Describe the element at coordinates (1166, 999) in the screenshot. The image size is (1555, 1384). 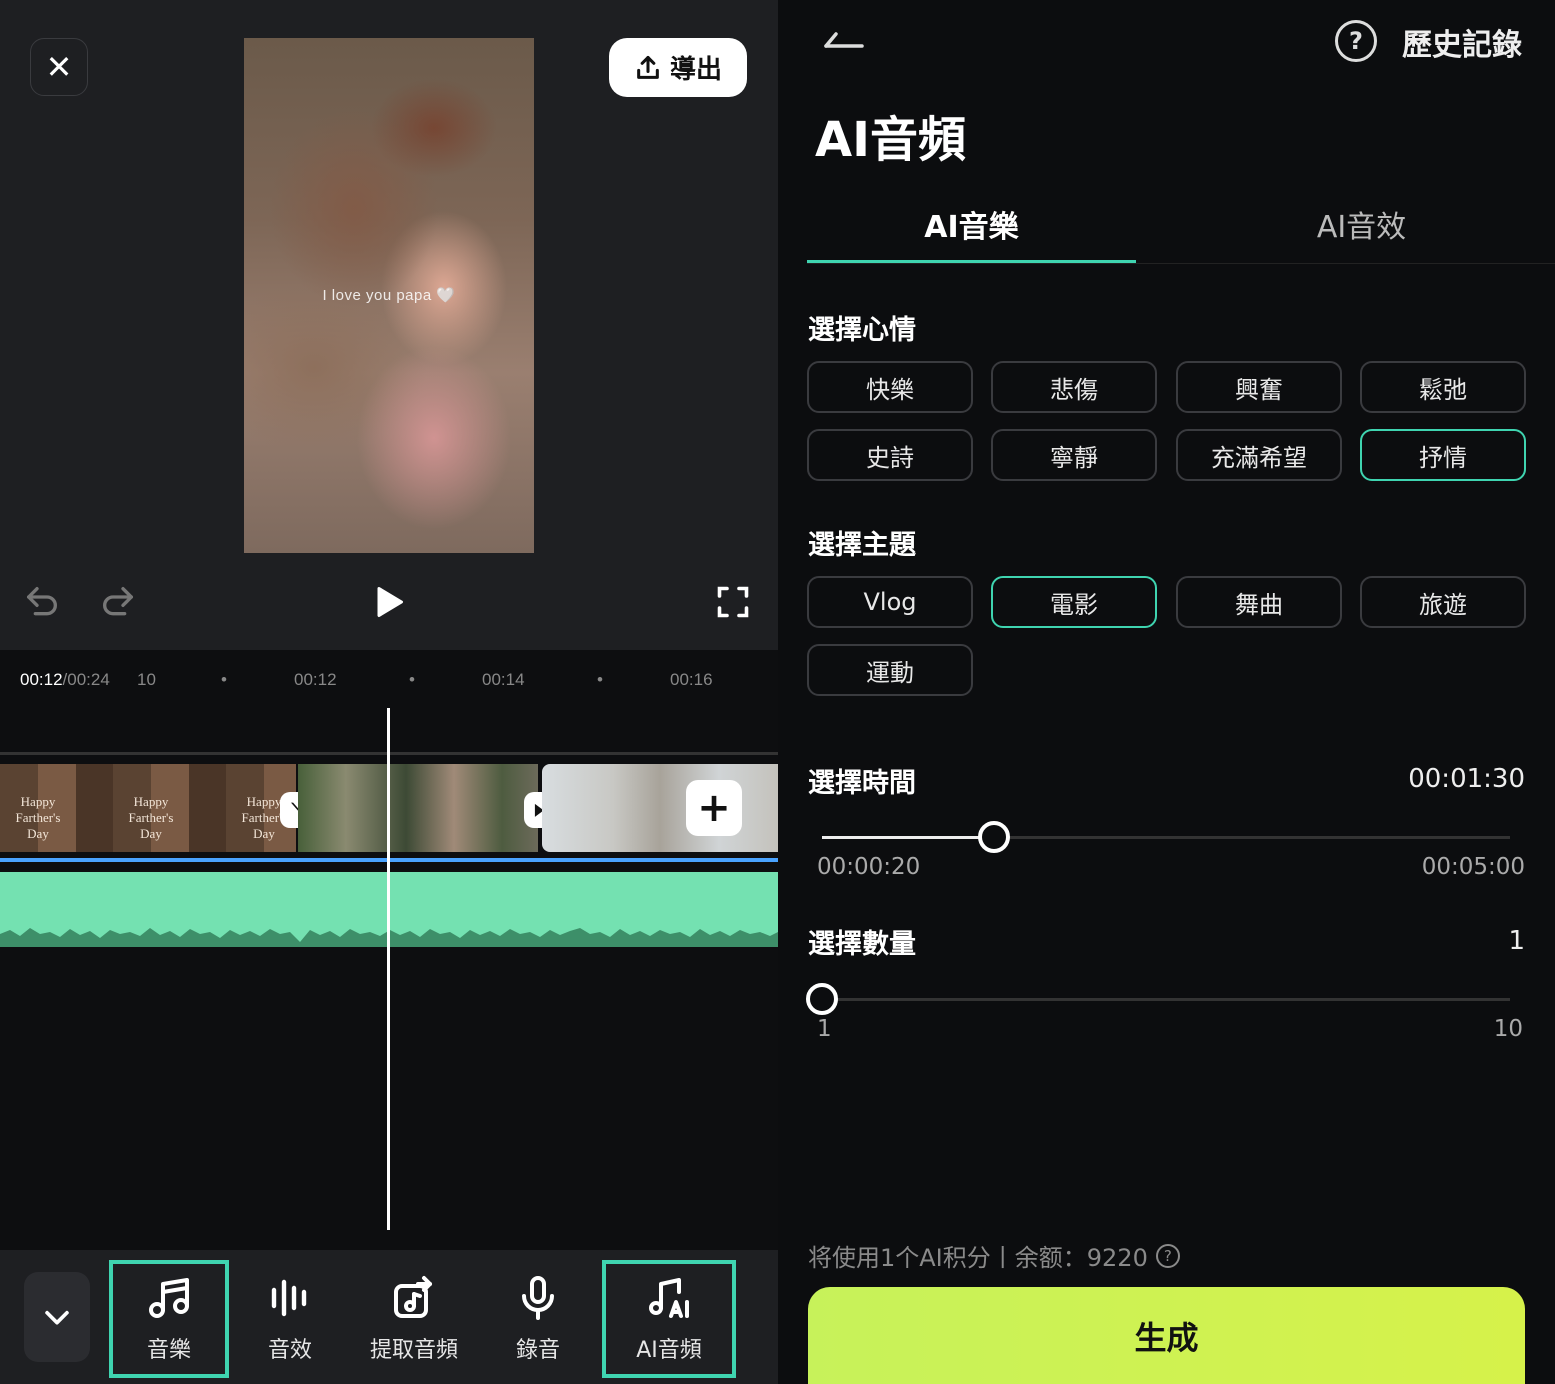
I see `slider-track` at that location.